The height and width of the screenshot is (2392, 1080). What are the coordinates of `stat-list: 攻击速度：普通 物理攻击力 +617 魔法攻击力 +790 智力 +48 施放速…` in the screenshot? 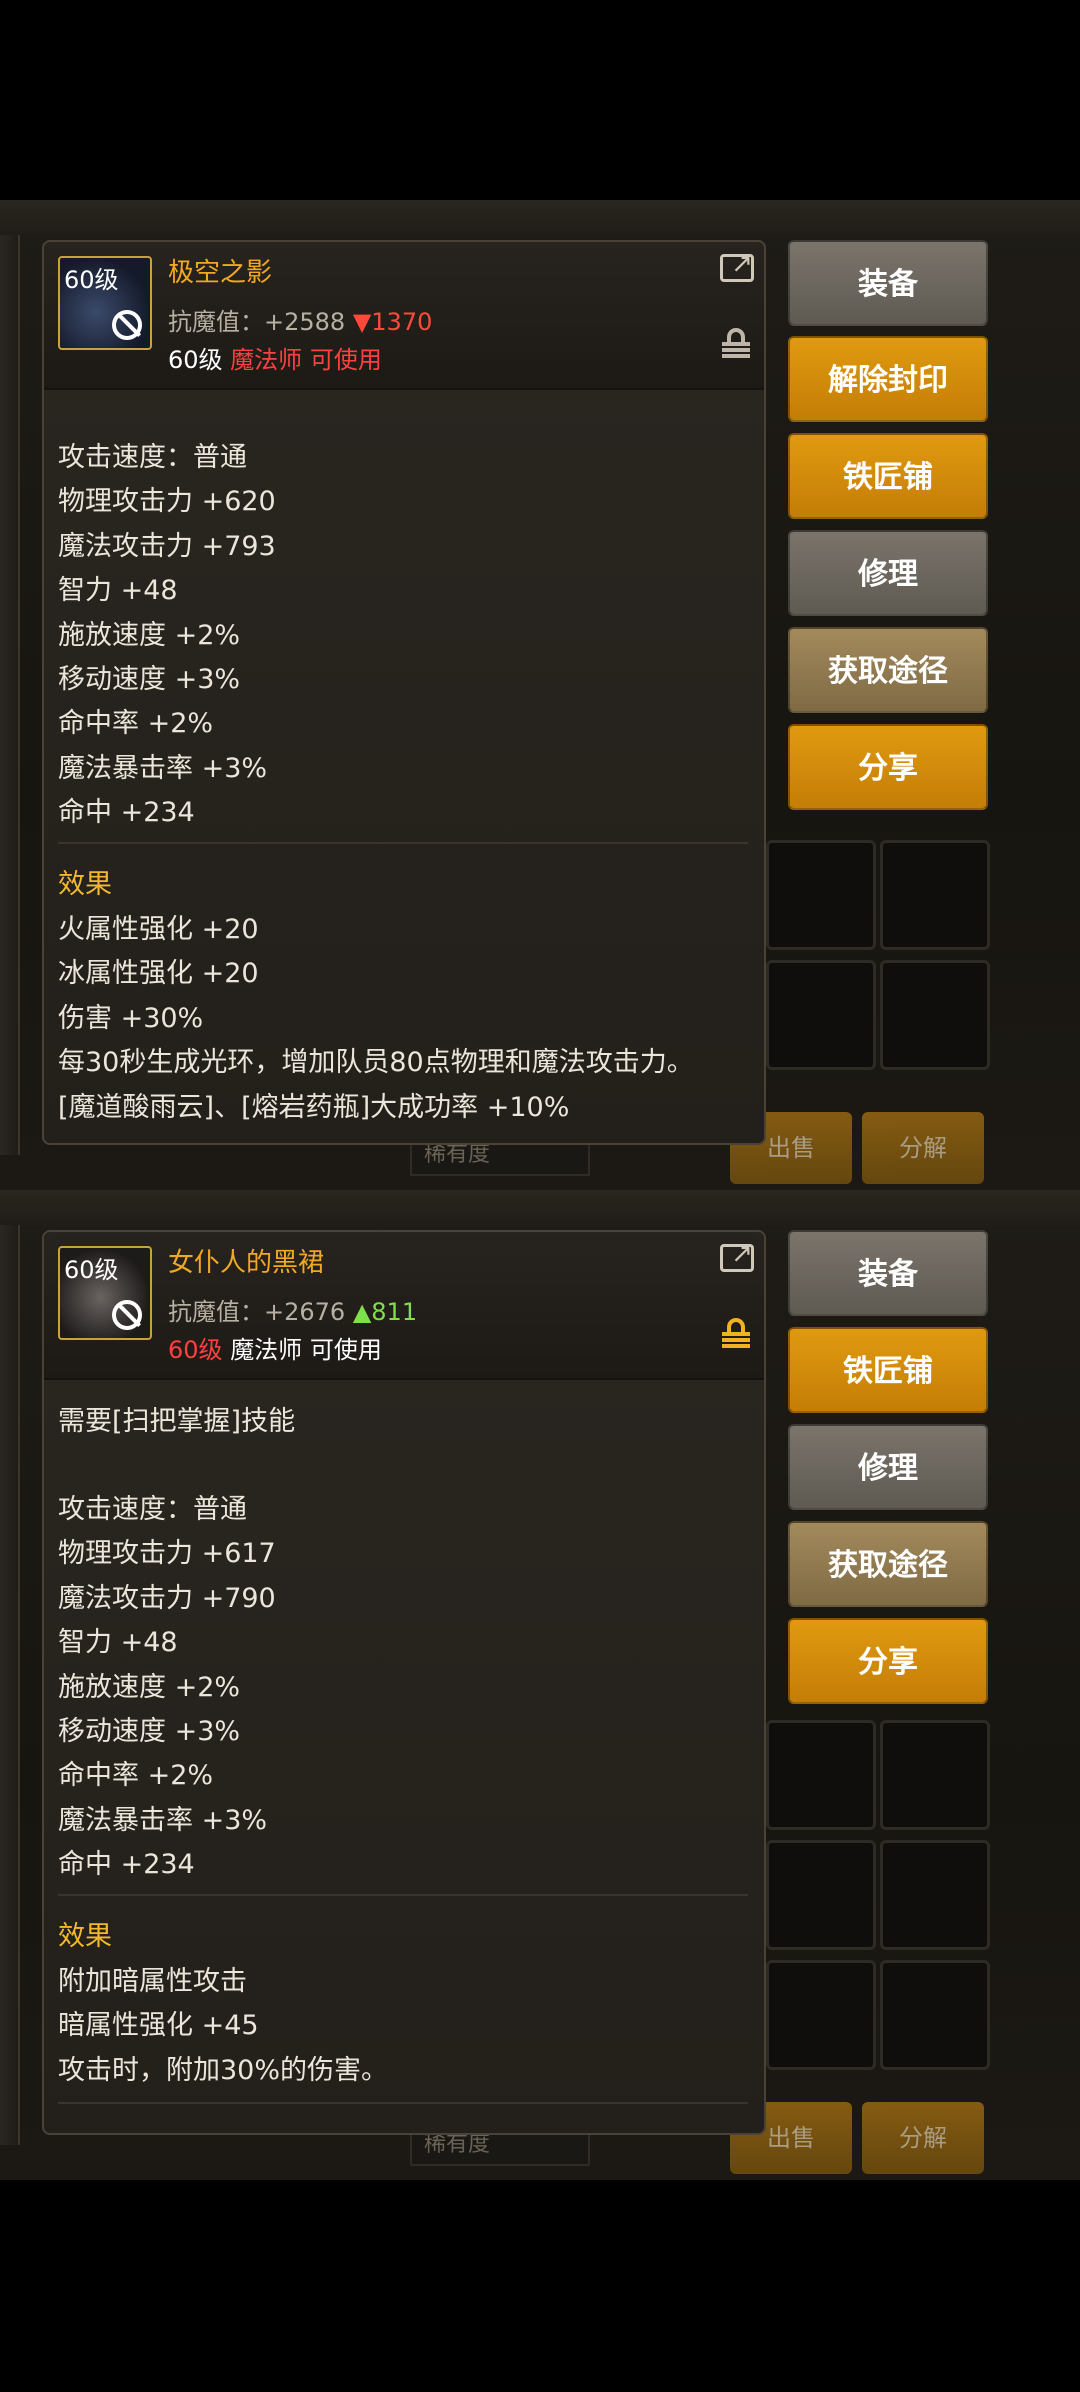 It's located at (167, 1688).